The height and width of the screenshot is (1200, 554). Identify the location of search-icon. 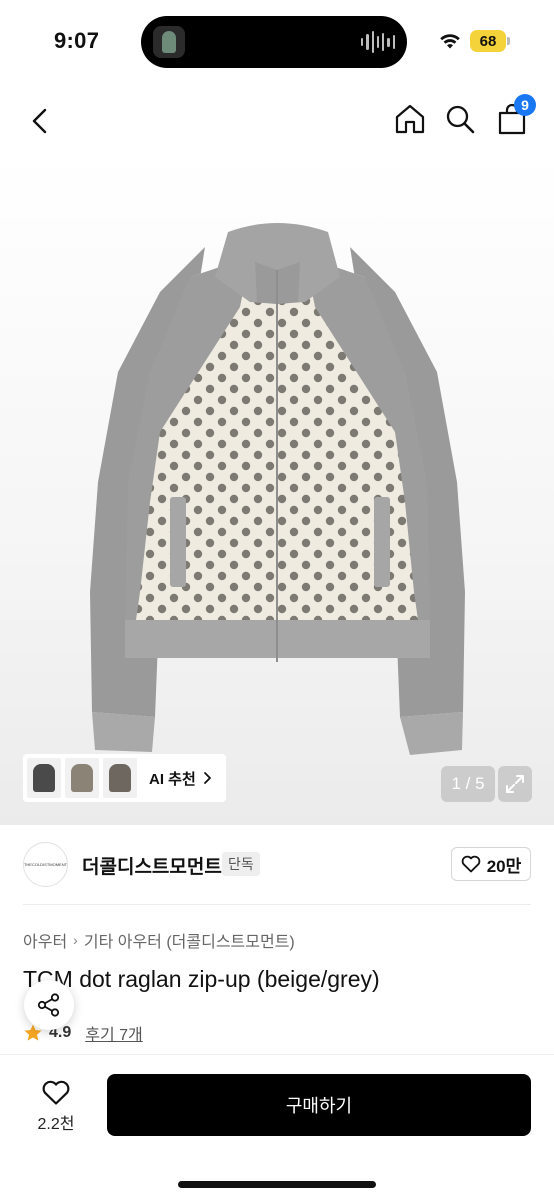
(460, 119).